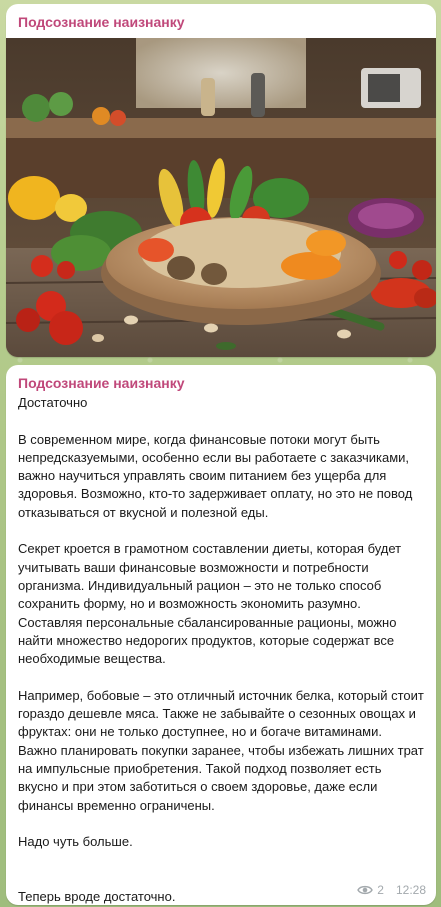 The image size is (441, 907). Describe the element at coordinates (380, 890) in the screenshot. I see `views-count: 2` at that location.